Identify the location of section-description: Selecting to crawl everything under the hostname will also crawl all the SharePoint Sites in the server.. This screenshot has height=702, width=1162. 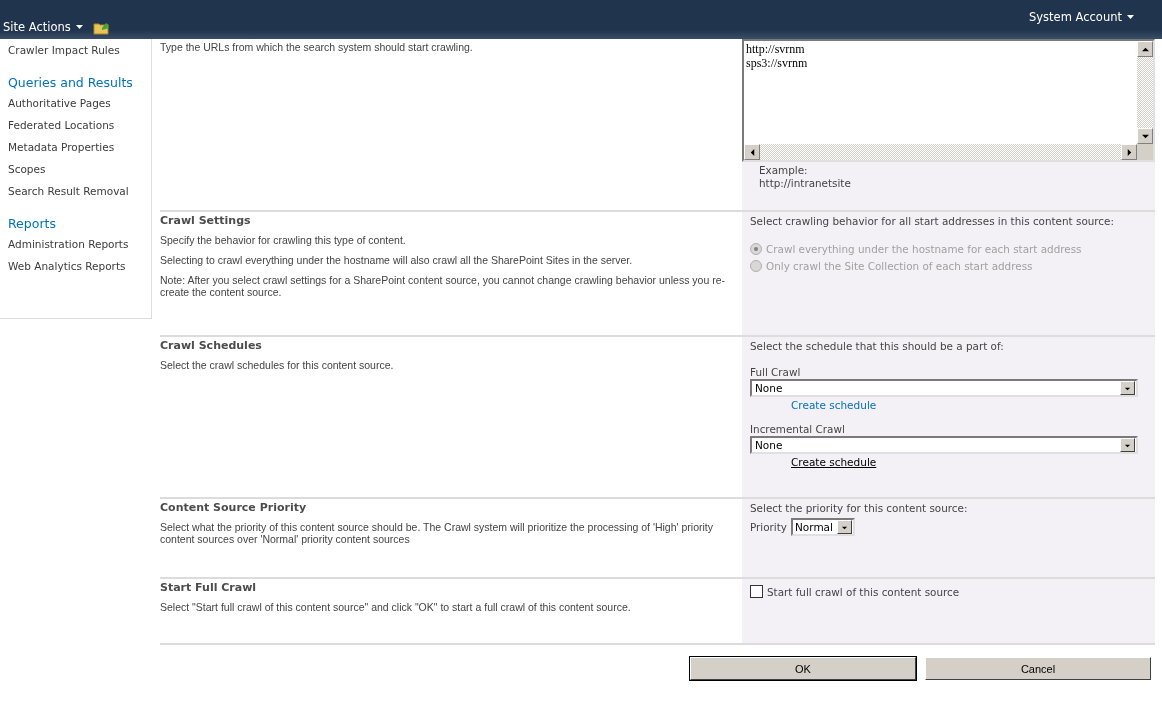
(397, 260).